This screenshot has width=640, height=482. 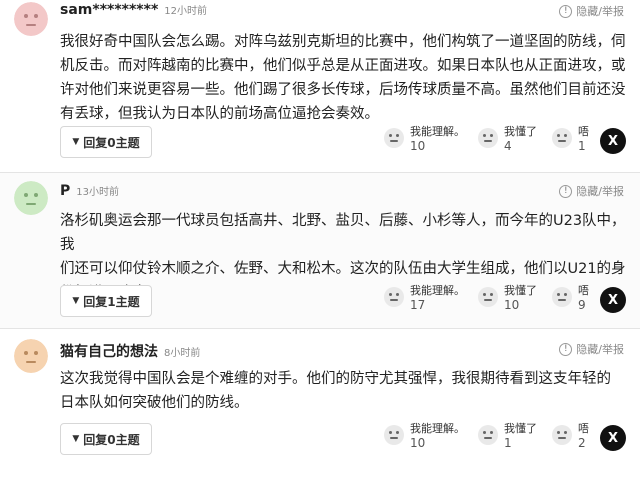 I want to click on comment-line: 我很好奇中国队会怎么踢。对阵乌兹别克斯坦的比赛中，他们构筑了一道坚固的防线，伺, so click(x=343, y=42).